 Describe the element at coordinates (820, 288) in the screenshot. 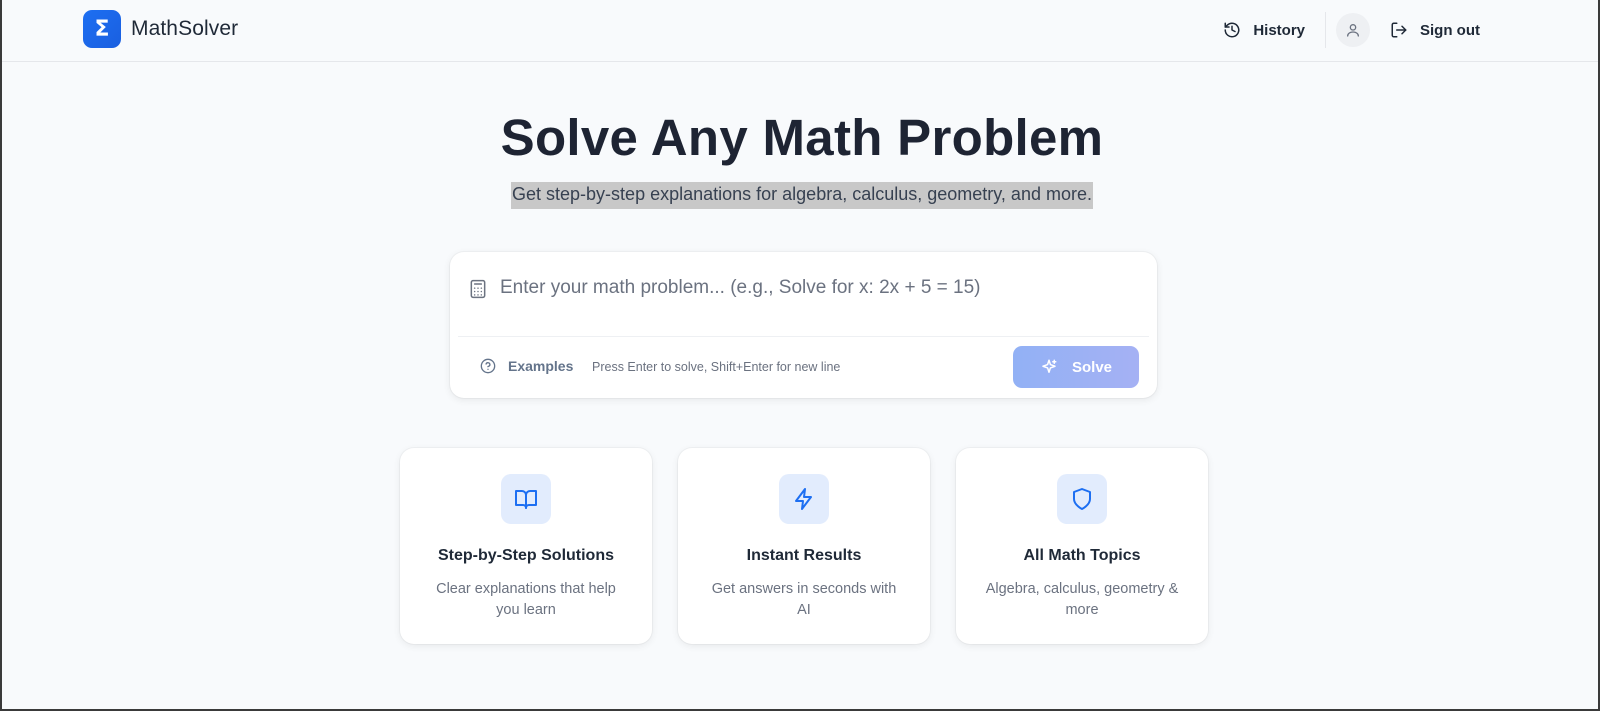

I see `math-problem-input` at that location.